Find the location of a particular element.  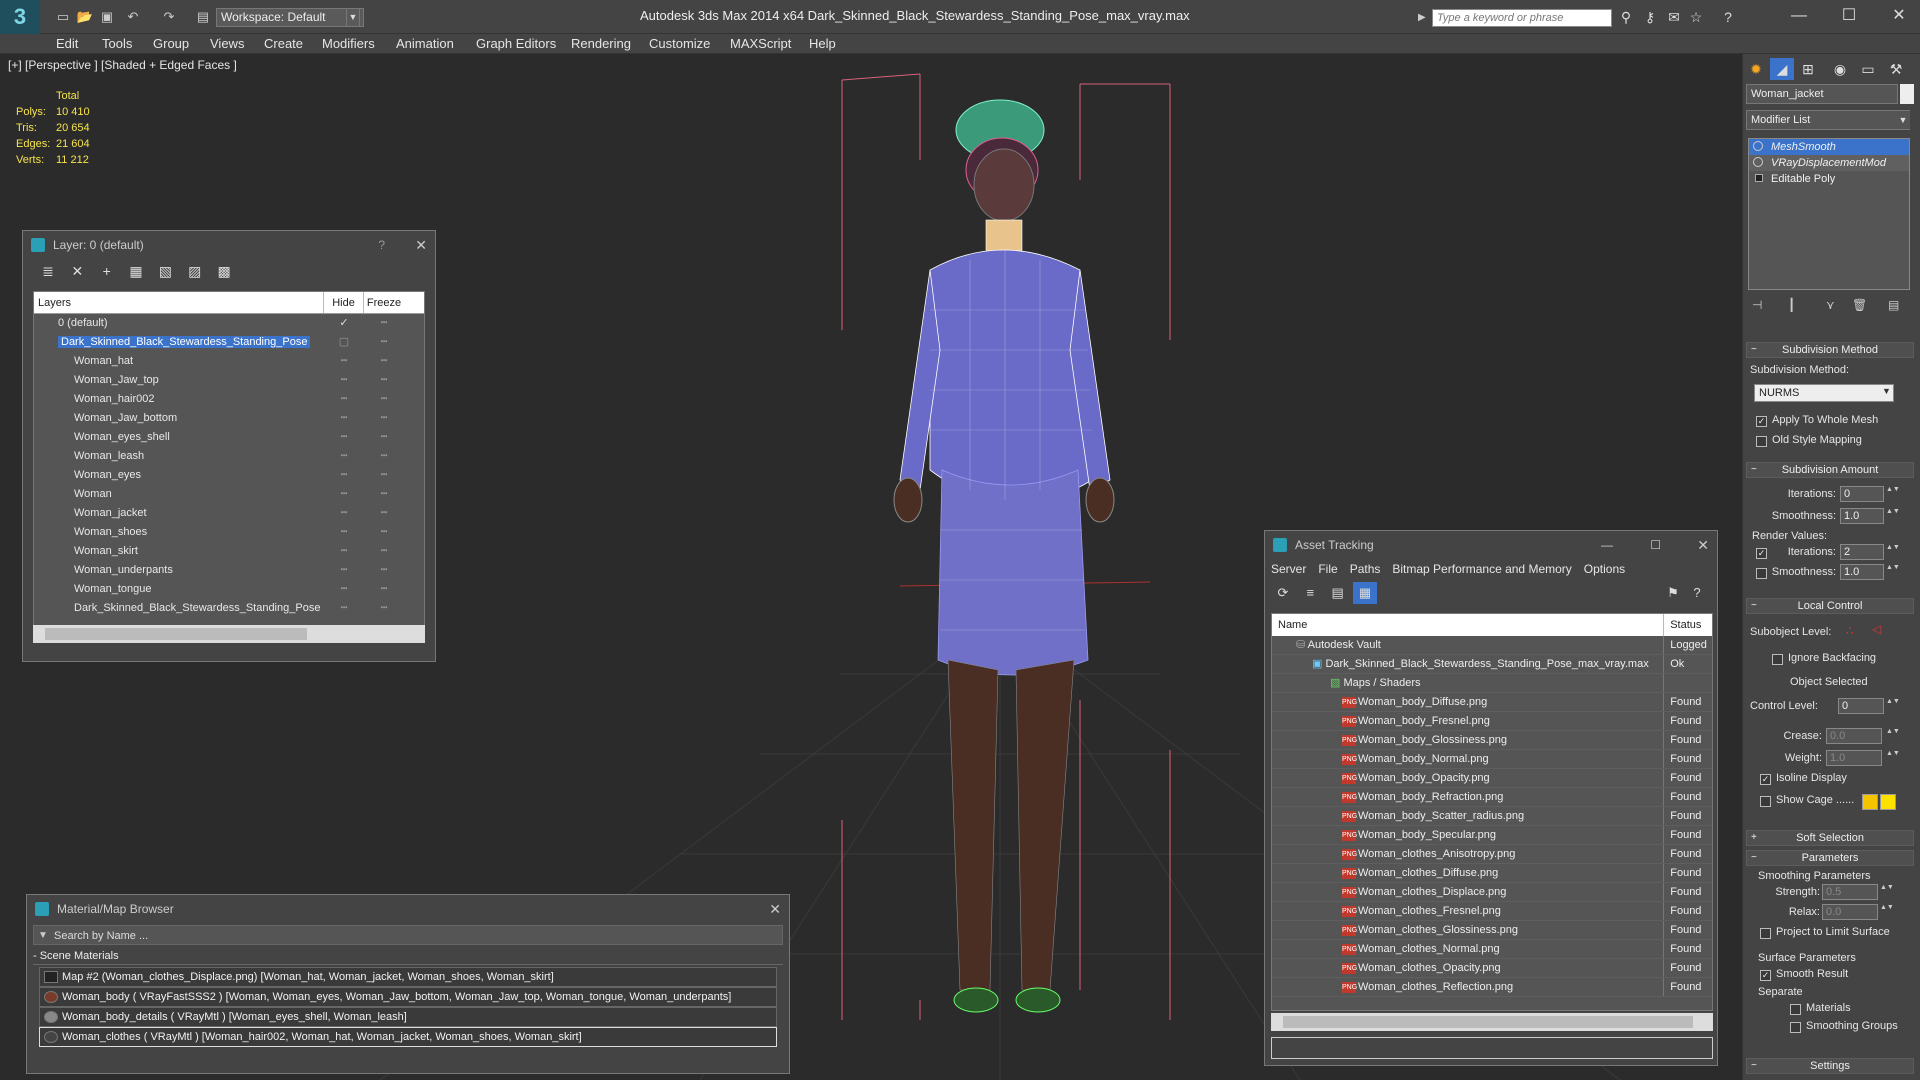

asset-menu-options: Options is located at coordinates (1604, 569).